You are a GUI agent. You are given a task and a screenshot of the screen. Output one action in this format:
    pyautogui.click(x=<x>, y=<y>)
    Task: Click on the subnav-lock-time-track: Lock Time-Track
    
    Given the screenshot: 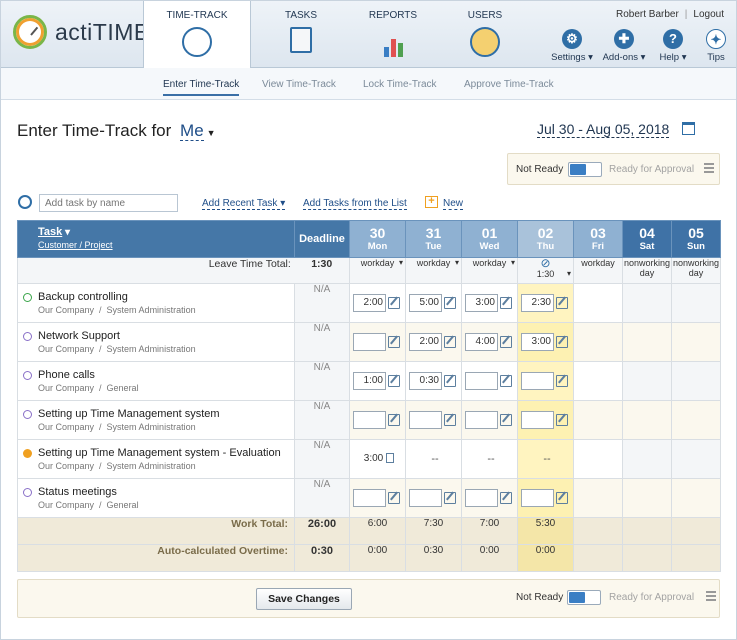 What is the action you would take?
    pyautogui.click(x=400, y=84)
    